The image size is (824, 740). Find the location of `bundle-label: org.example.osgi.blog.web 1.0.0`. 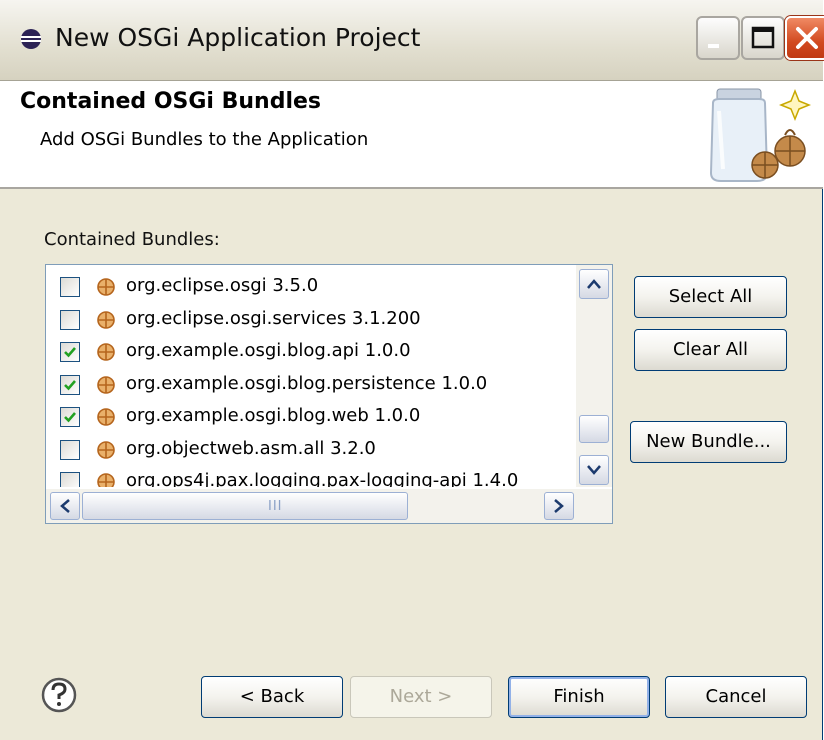

bundle-label: org.example.osgi.blog.web 1.0.0 is located at coordinates (273, 415).